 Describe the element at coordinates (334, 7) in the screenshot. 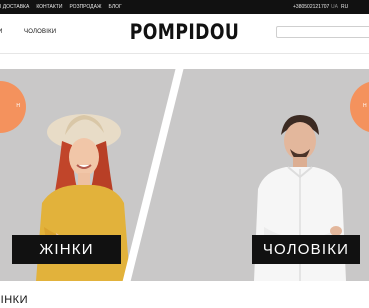

I see `lang-ua: UA` at that location.